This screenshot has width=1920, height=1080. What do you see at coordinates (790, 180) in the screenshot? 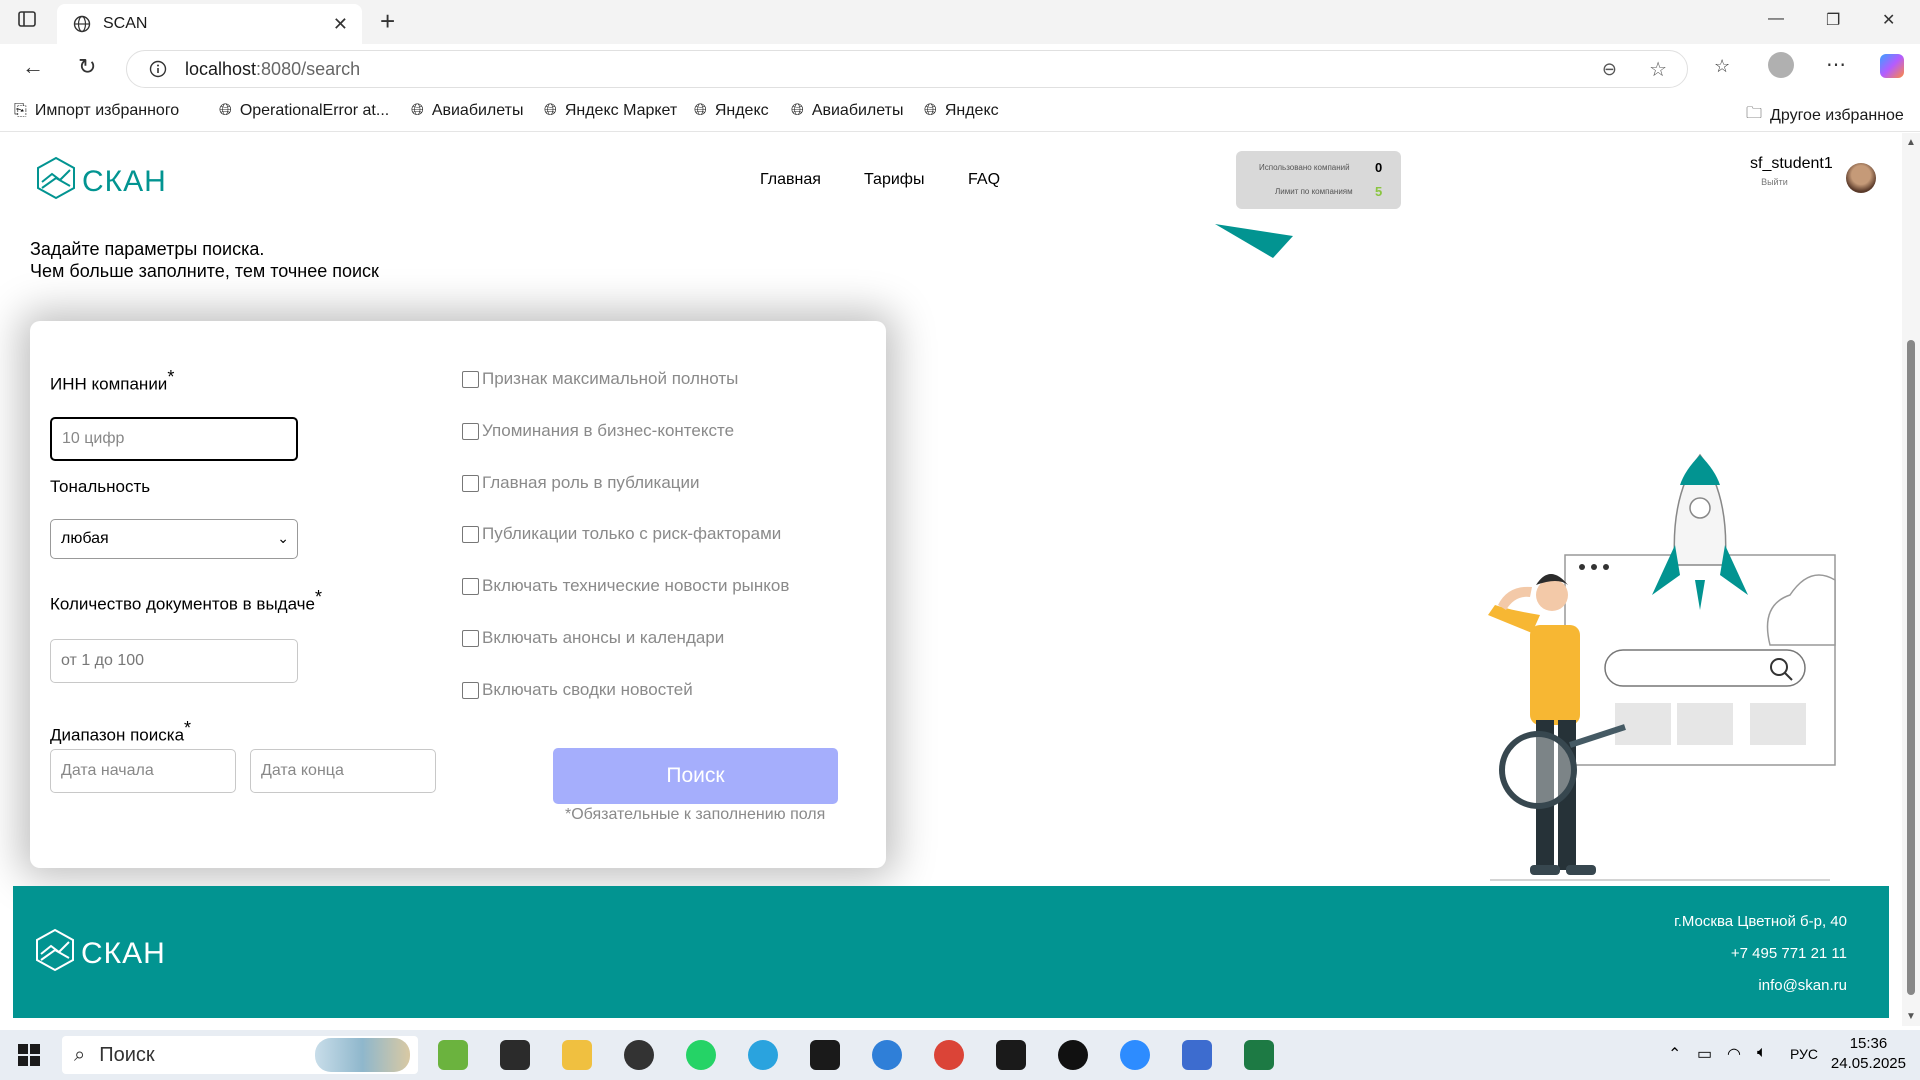
I see `nav-main: Главная` at bounding box center [790, 180].